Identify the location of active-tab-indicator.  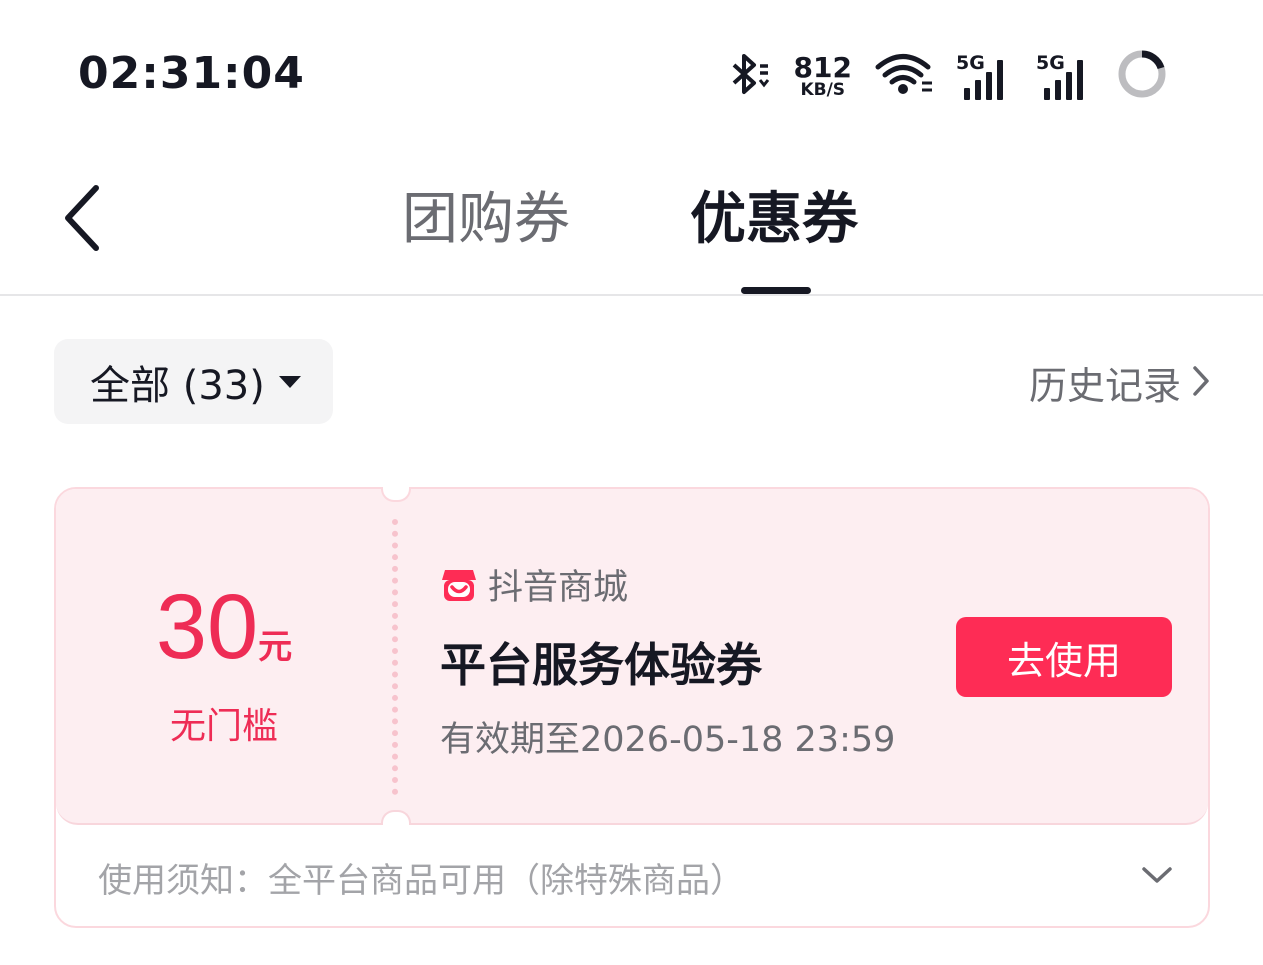
(776, 290).